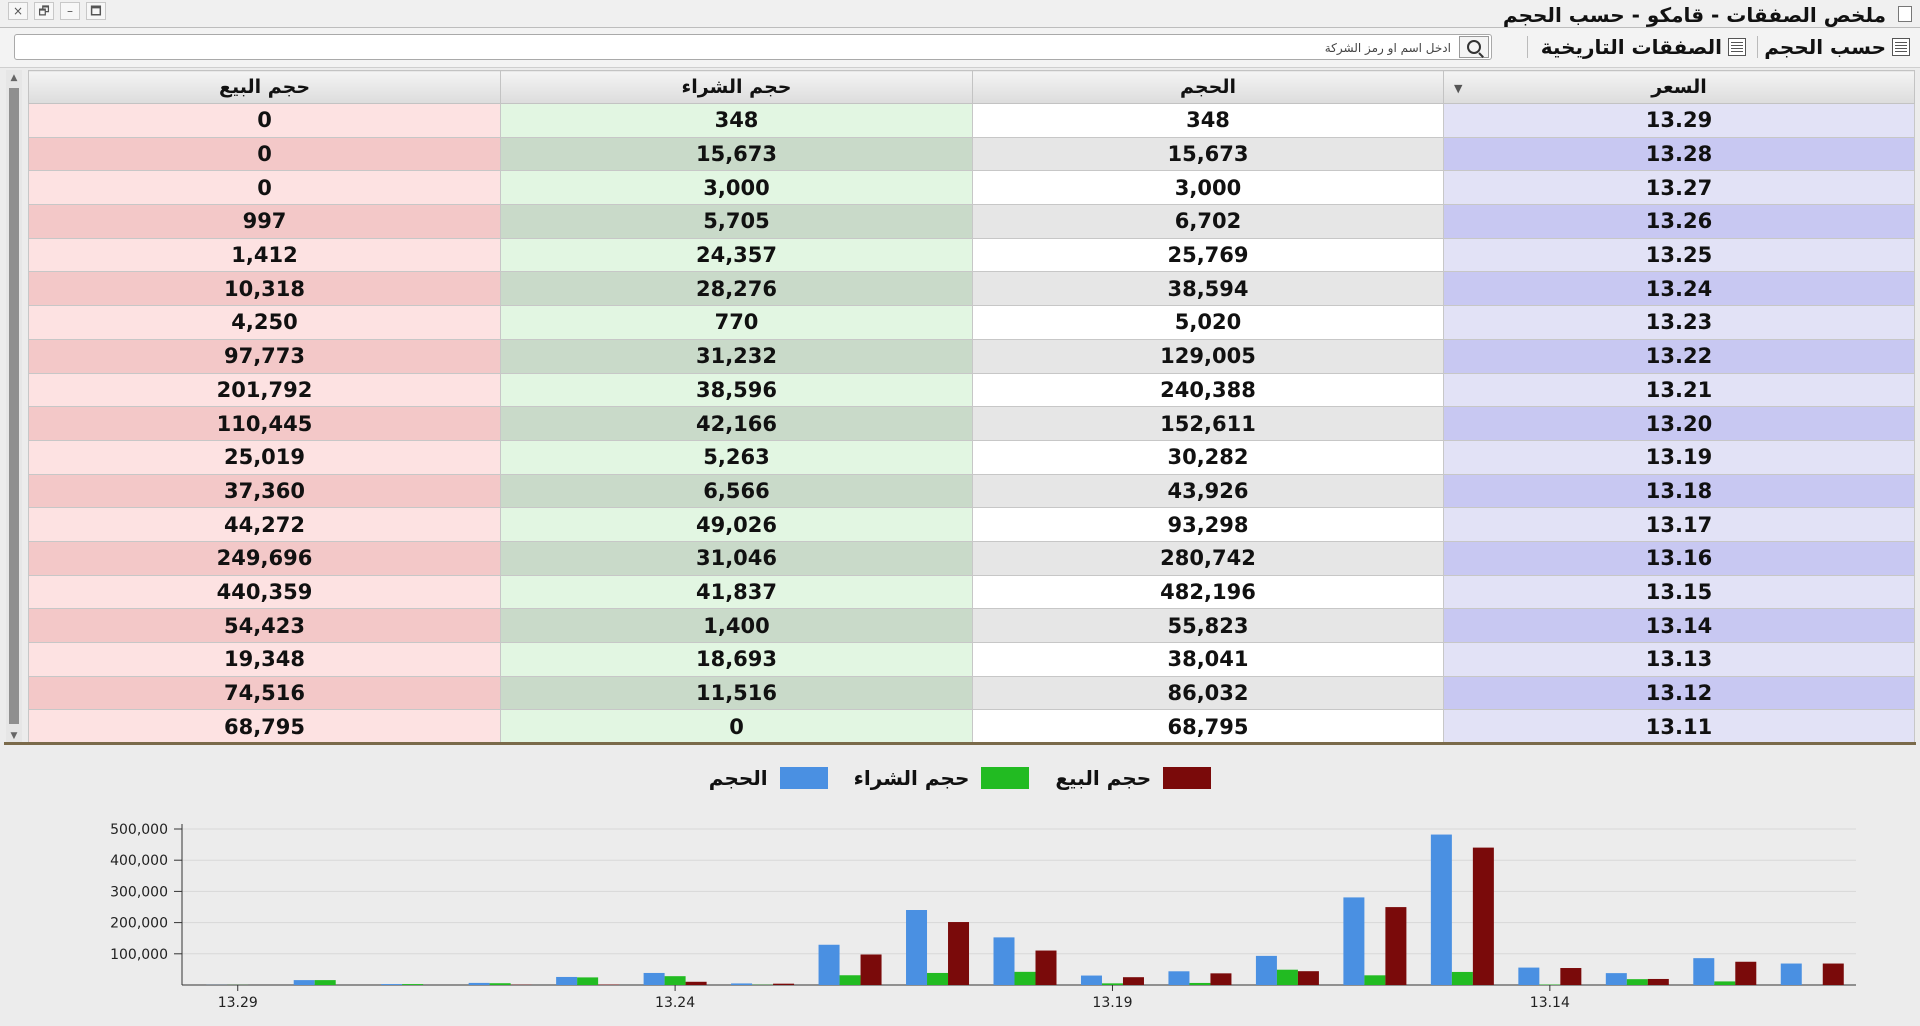 The image size is (1920, 1026). What do you see at coordinates (971, 693) in the screenshot?
I see `table-row: 13.12 86,032 11,516 74,516` at bounding box center [971, 693].